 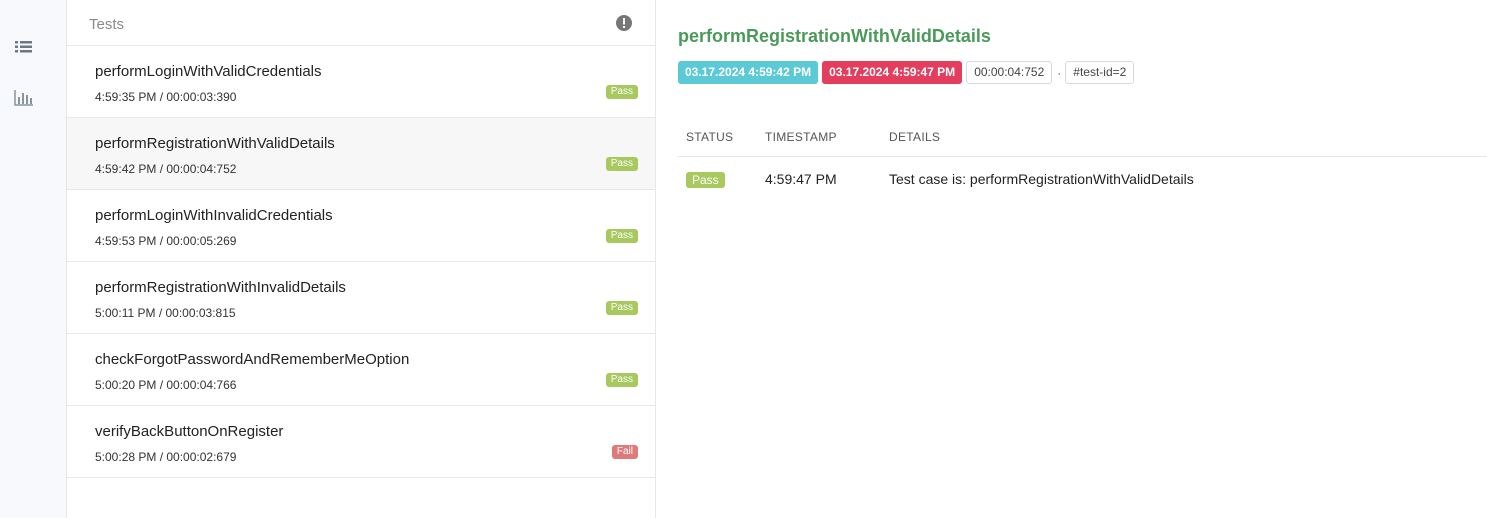 I want to click on log-table-header-row: STATUS TIMESTAMP DETAILS, so click(x=1082, y=137).